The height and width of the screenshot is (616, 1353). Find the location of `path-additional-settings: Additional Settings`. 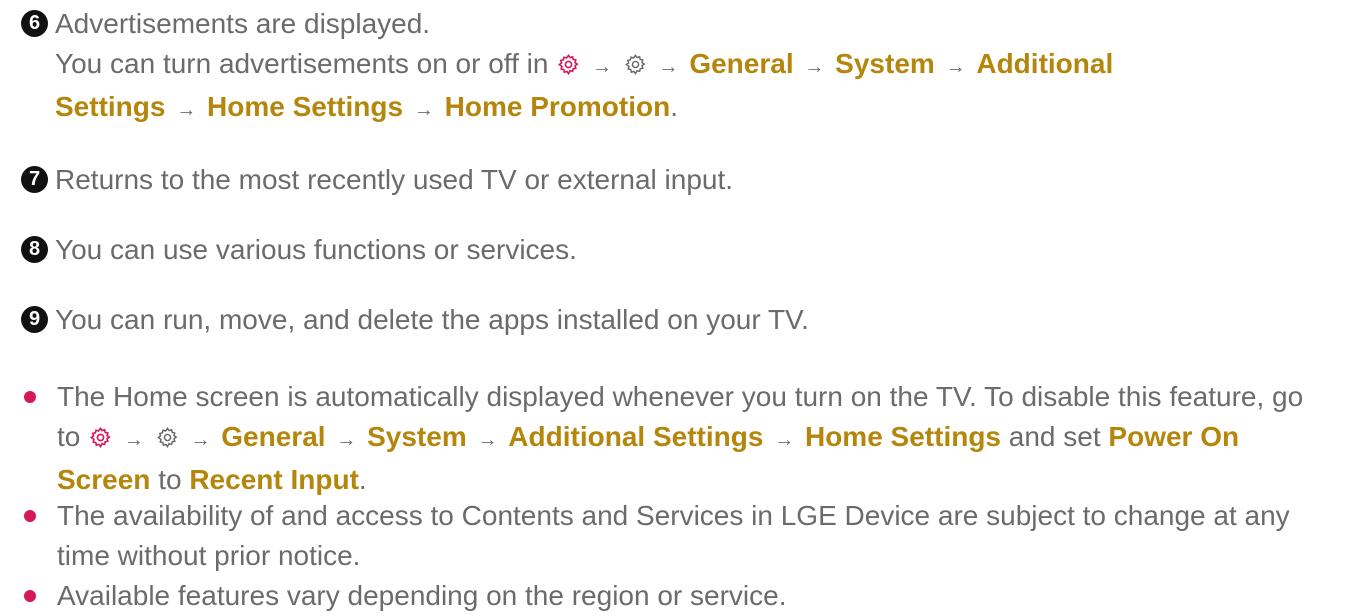

path-additional-settings: Additional Settings is located at coordinates (636, 436).